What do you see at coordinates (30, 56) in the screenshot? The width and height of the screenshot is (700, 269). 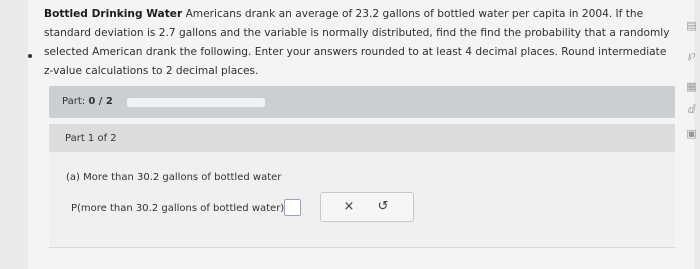 I see `bullet-dot` at bounding box center [30, 56].